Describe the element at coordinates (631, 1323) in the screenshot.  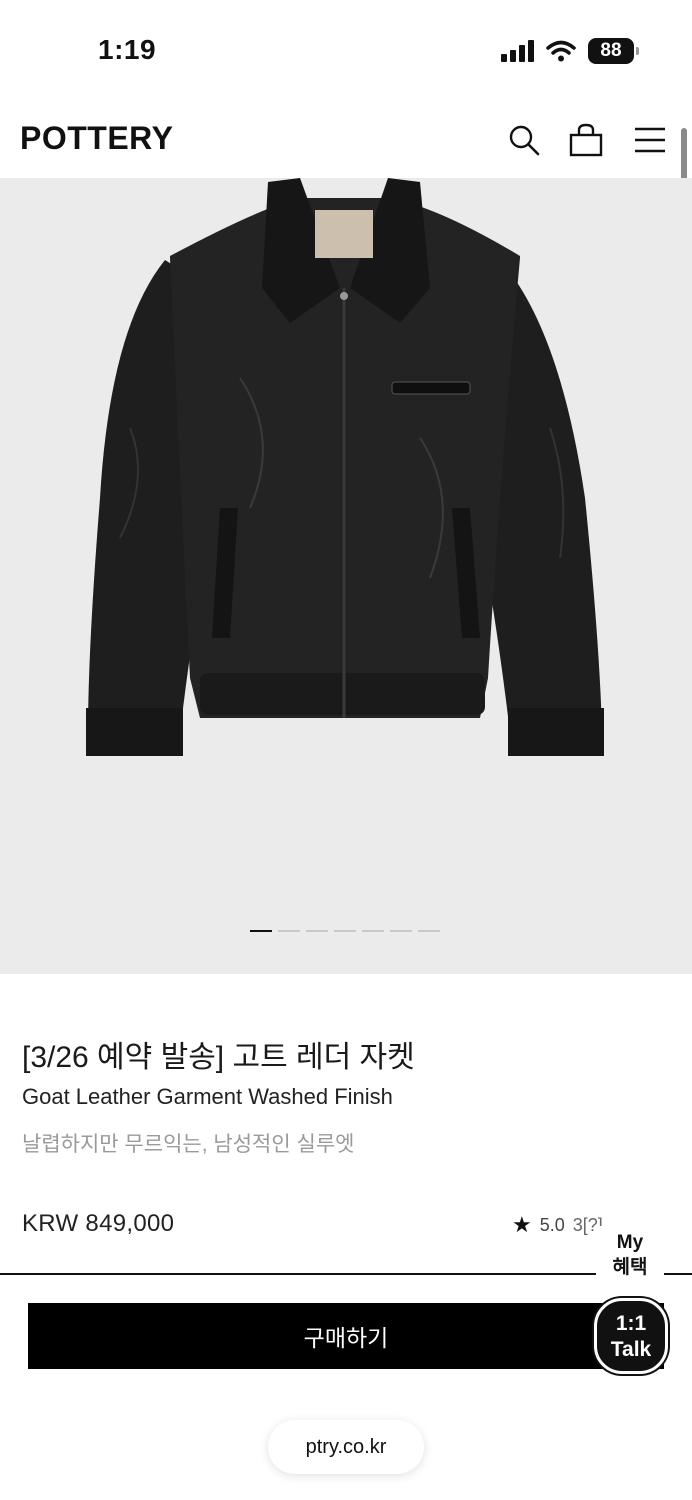
I see `talk-button-line1: 1:1` at that location.